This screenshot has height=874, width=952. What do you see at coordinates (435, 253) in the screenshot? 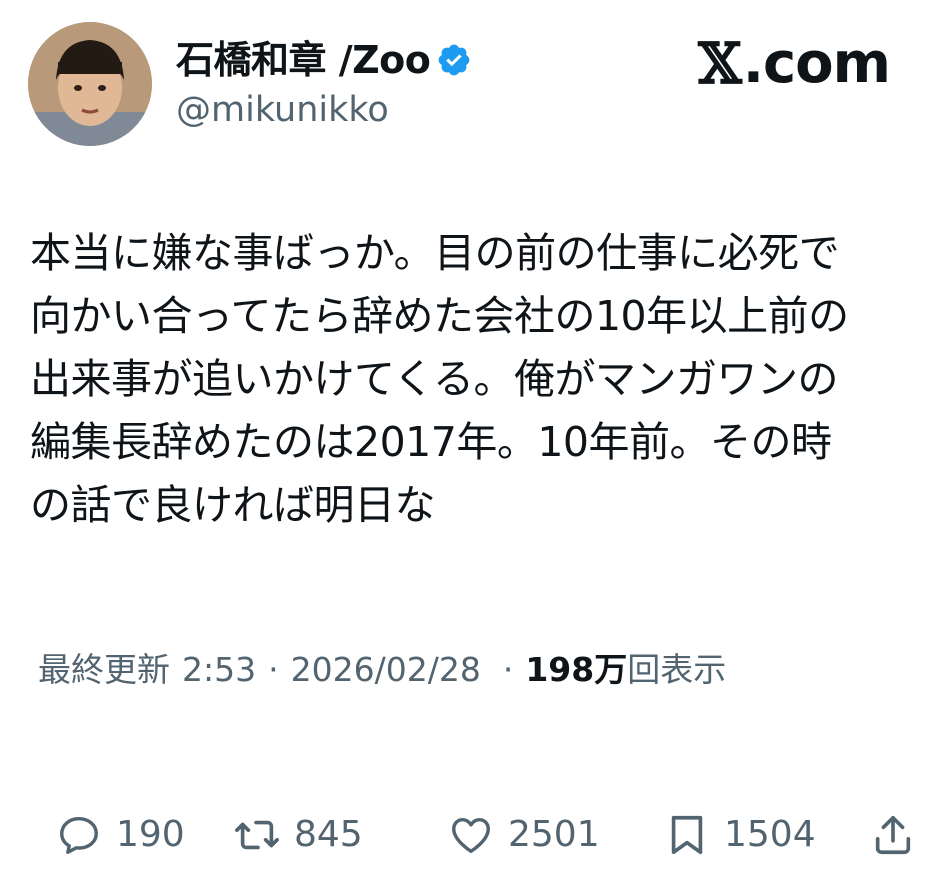
I see `tweet-line: 本当に嫌な事ばっか。目の前の仕事に必死で` at bounding box center [435, 253].